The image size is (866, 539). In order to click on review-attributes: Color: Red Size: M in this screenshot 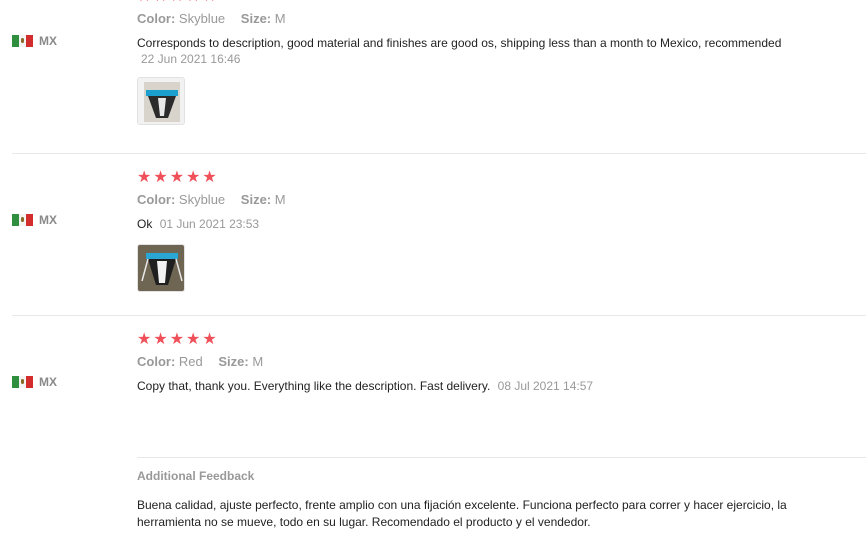, I will do `click(501, 362)`.